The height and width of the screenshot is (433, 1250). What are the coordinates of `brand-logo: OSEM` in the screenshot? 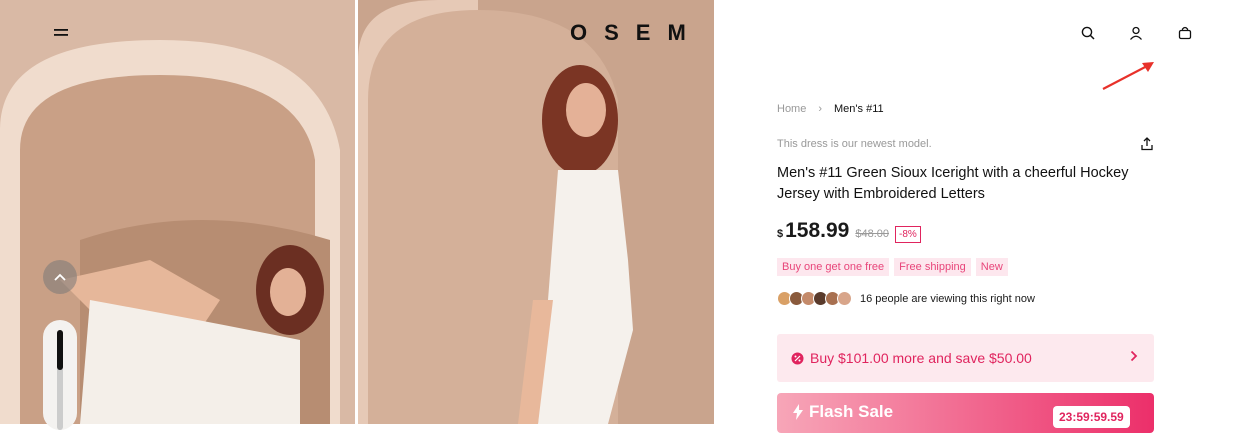 It's located at (636, 33).